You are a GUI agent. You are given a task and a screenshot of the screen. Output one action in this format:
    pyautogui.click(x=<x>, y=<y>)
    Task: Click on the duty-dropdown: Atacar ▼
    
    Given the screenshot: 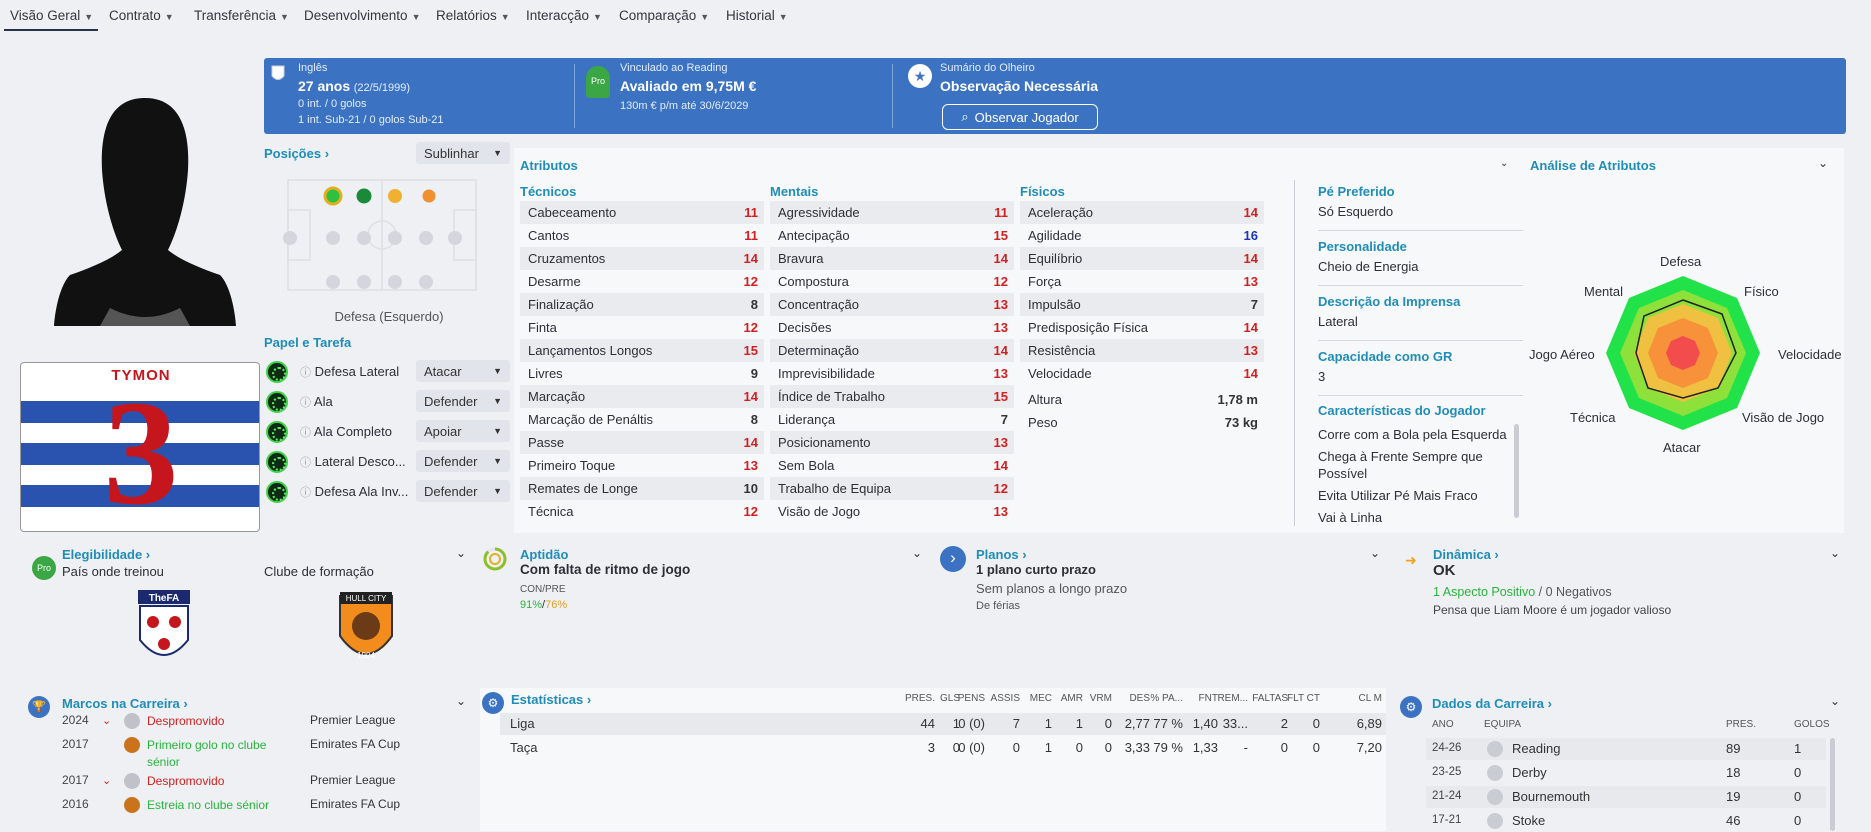 What is the action you would take?
    pyautogui.click(x=463, y=371)
    